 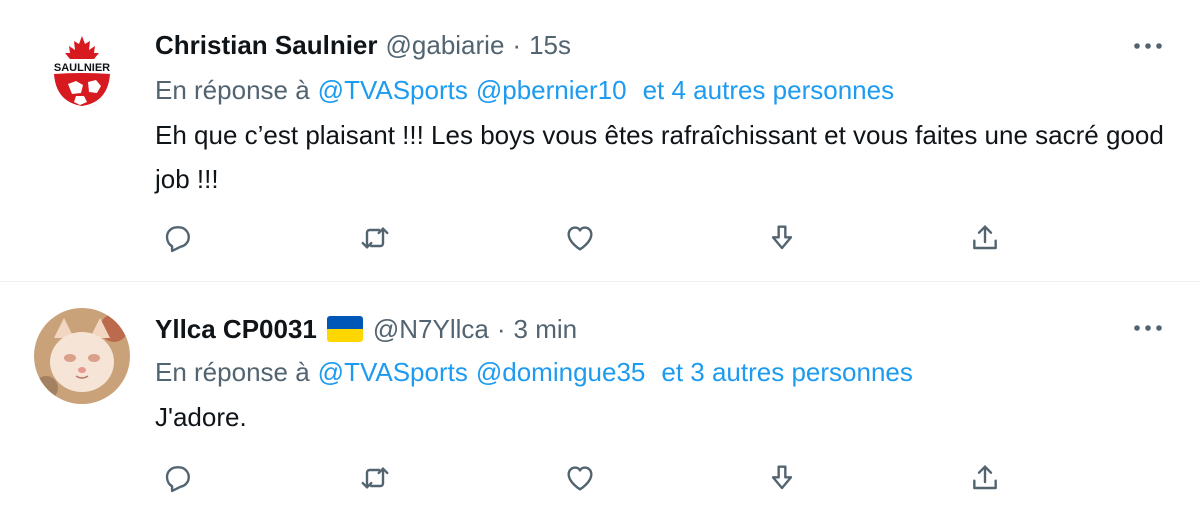 I want to click on others-link: et 3 autres personnes, so click(x=787, y=372).